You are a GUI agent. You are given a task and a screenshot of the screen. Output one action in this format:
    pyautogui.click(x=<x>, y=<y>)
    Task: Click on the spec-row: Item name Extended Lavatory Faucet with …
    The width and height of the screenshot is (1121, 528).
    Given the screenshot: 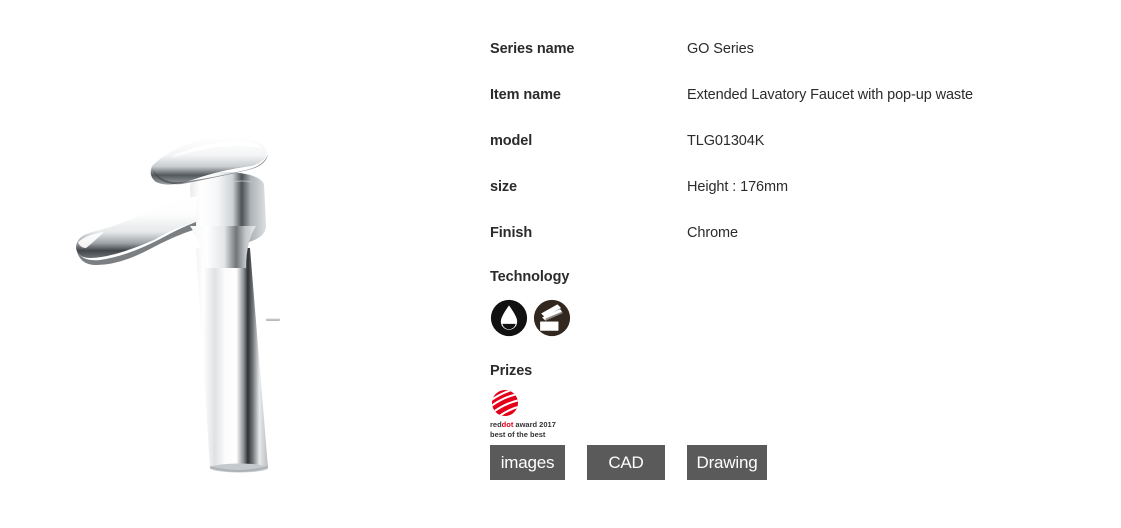 What is the action you would take?
    pyautogui.click(x=800, y=95)
    